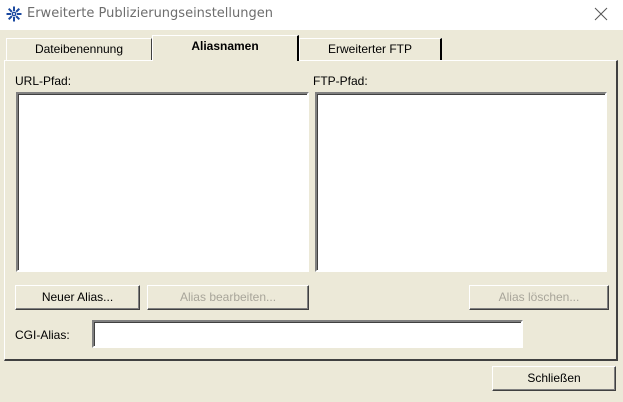 This screenshot has height=402, width=623. I want to click on url-path-label: URL-Pfad:, so click(43, 81).